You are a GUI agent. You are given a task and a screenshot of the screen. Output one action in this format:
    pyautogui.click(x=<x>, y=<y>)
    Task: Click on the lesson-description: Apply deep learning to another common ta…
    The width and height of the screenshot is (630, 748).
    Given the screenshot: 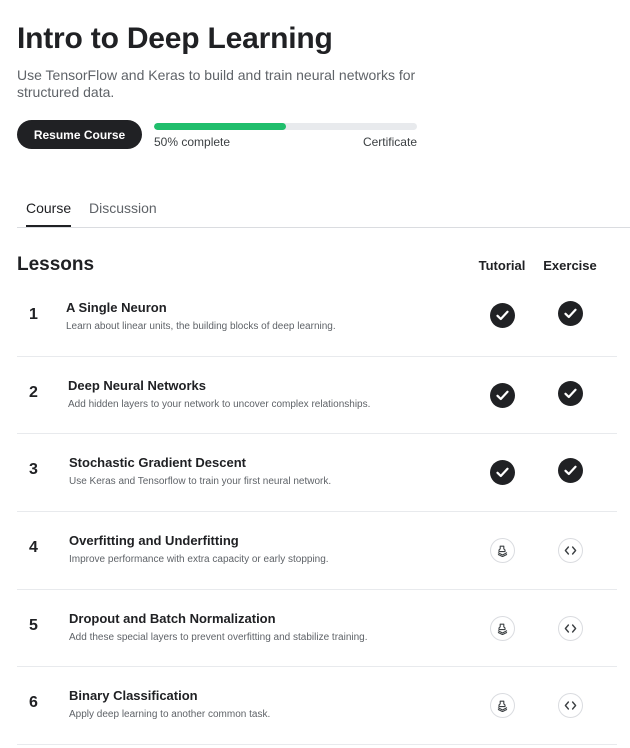 What is the action you would take?
    pyautogui.click(x=170, y=715)
    